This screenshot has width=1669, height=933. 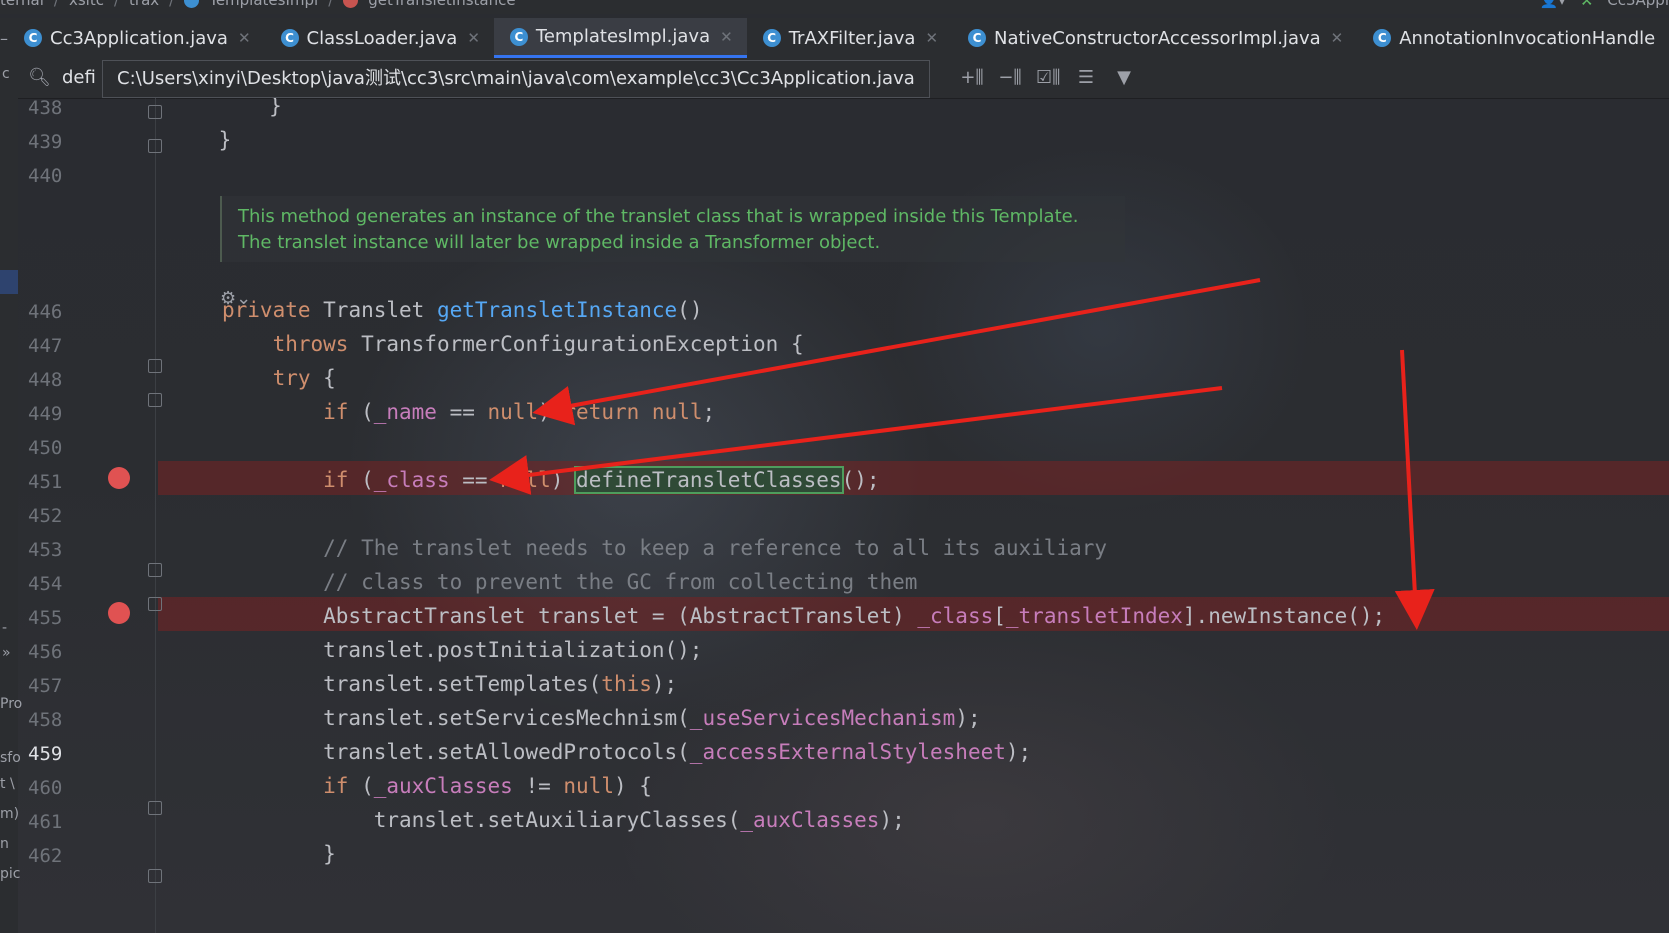 What do you see at coordinates (45, 414) in the screenshot?
I see `line-number: 449` at bounding box center [45, 414].